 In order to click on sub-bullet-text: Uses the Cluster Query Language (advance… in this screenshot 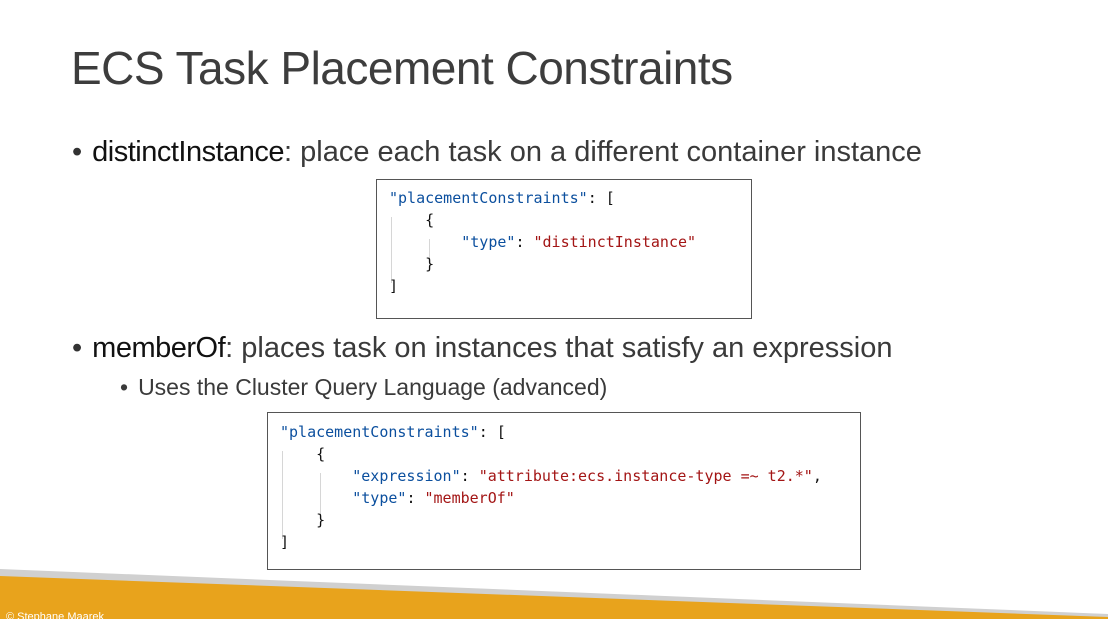, I will do `click(373, 387)`.